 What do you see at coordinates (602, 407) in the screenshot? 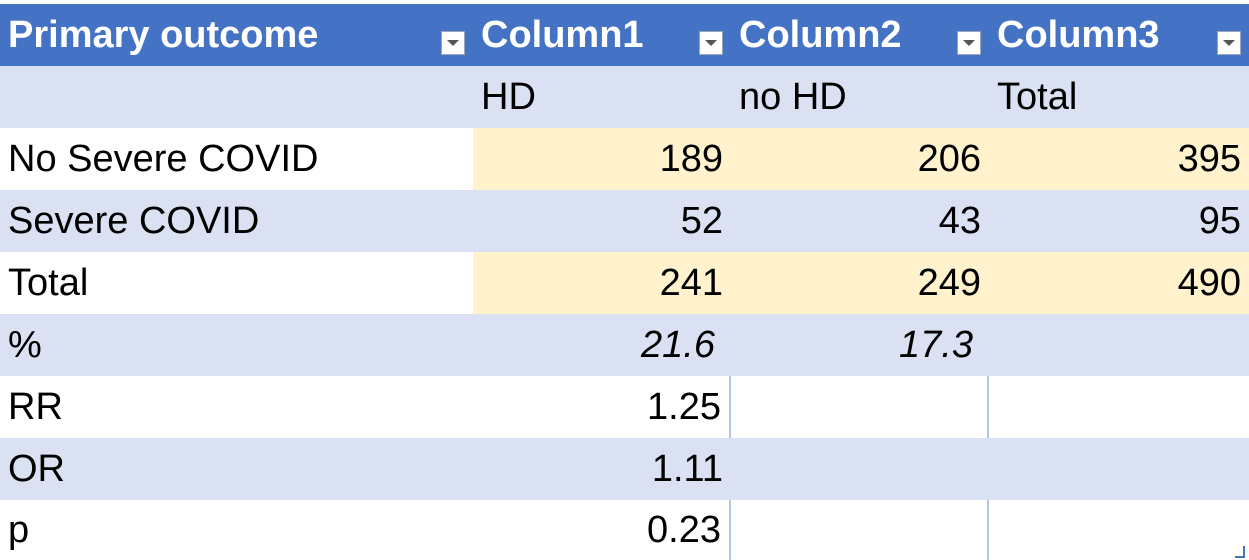
I see `table-cell: 1.25` at bounding box center [602, 407].